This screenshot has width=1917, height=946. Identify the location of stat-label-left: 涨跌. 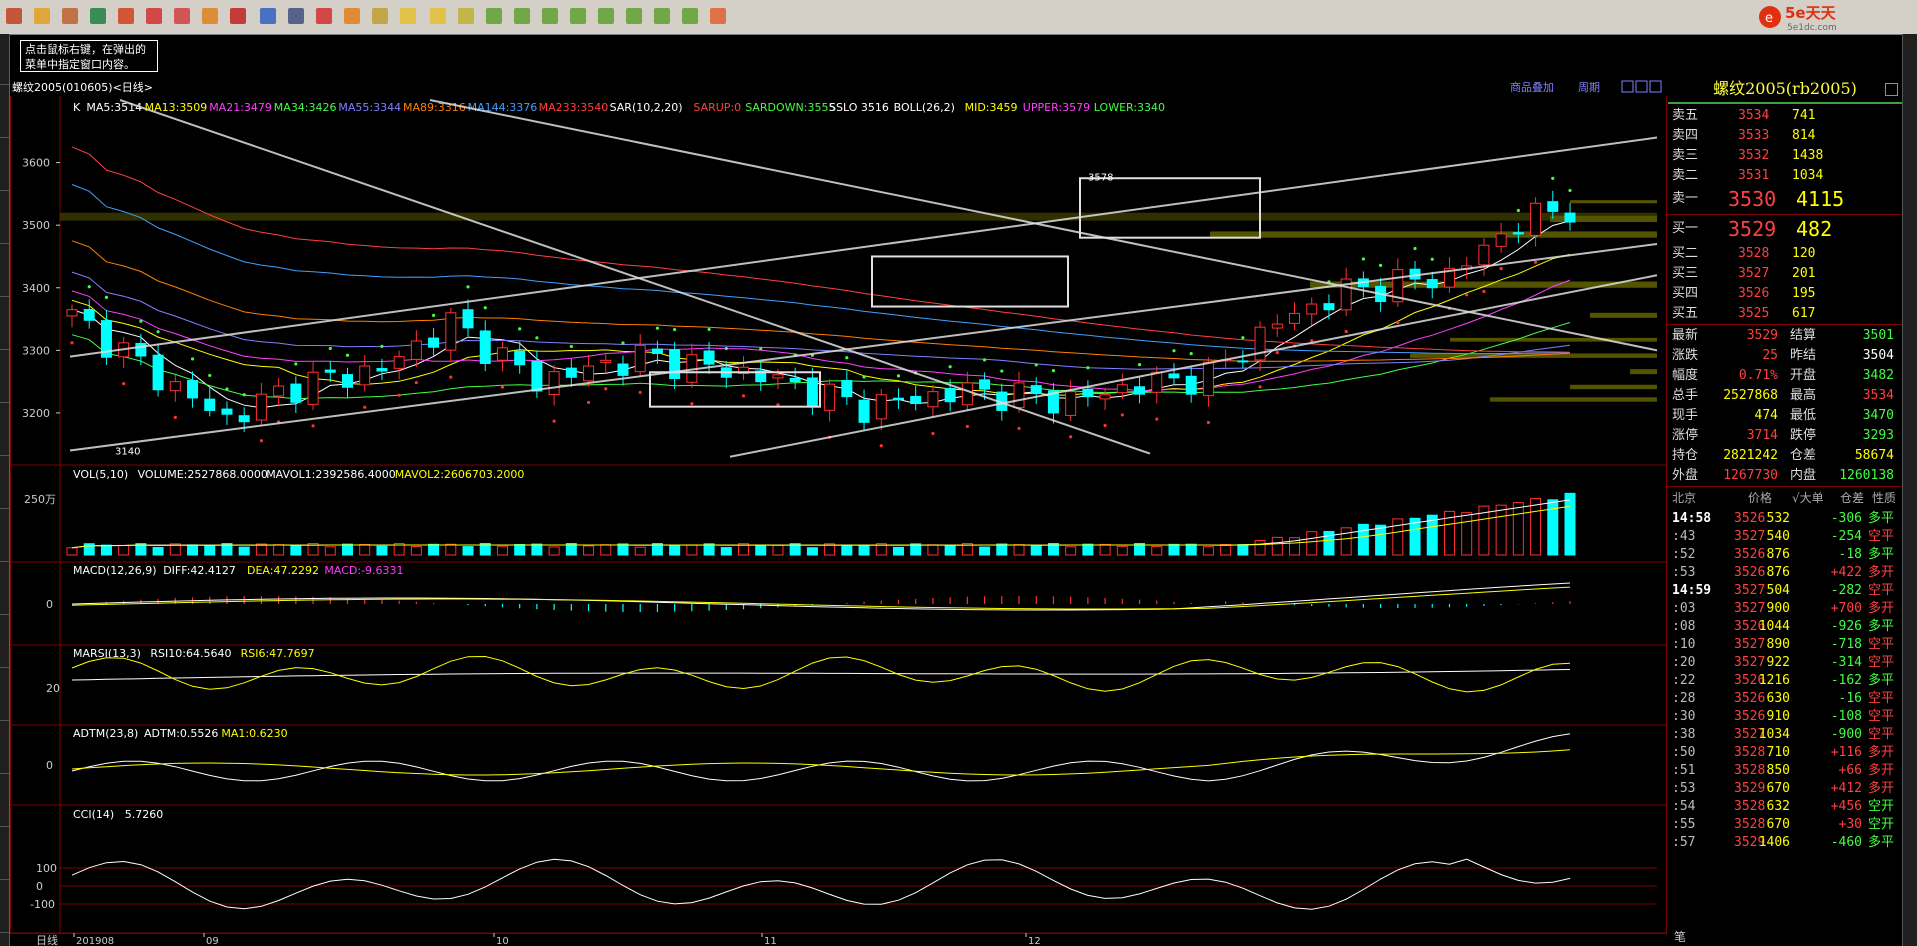
(1685, 355).